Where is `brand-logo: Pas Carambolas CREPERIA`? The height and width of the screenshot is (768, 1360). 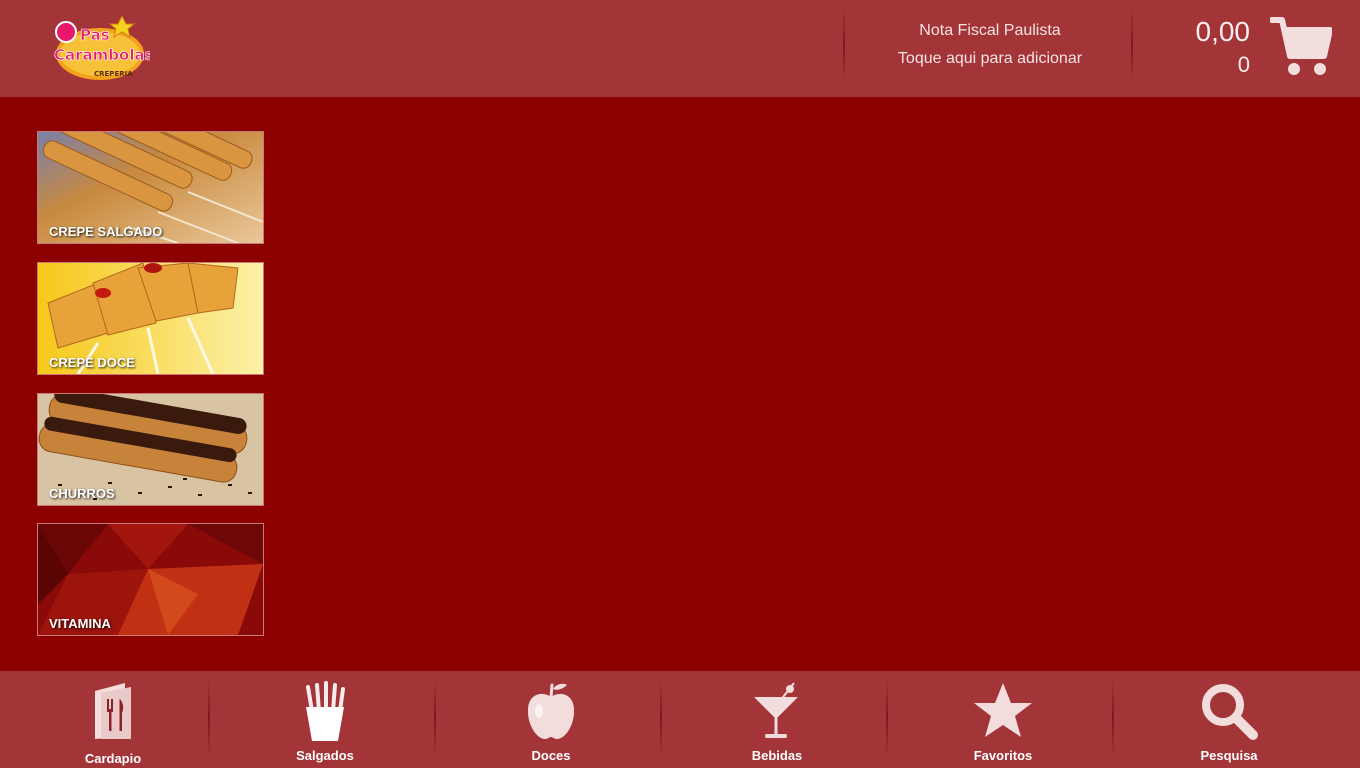
brand-logo: Pas Carambolas CREPERIA is located at coordinates (102, 47).